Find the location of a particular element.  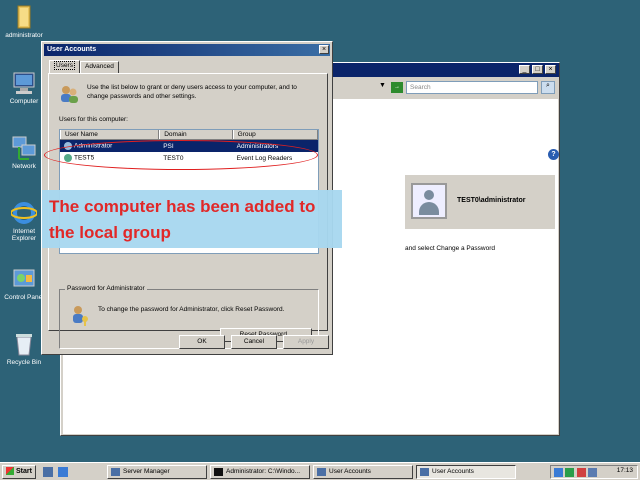

folder-icon is located at coordinates (24, 17).